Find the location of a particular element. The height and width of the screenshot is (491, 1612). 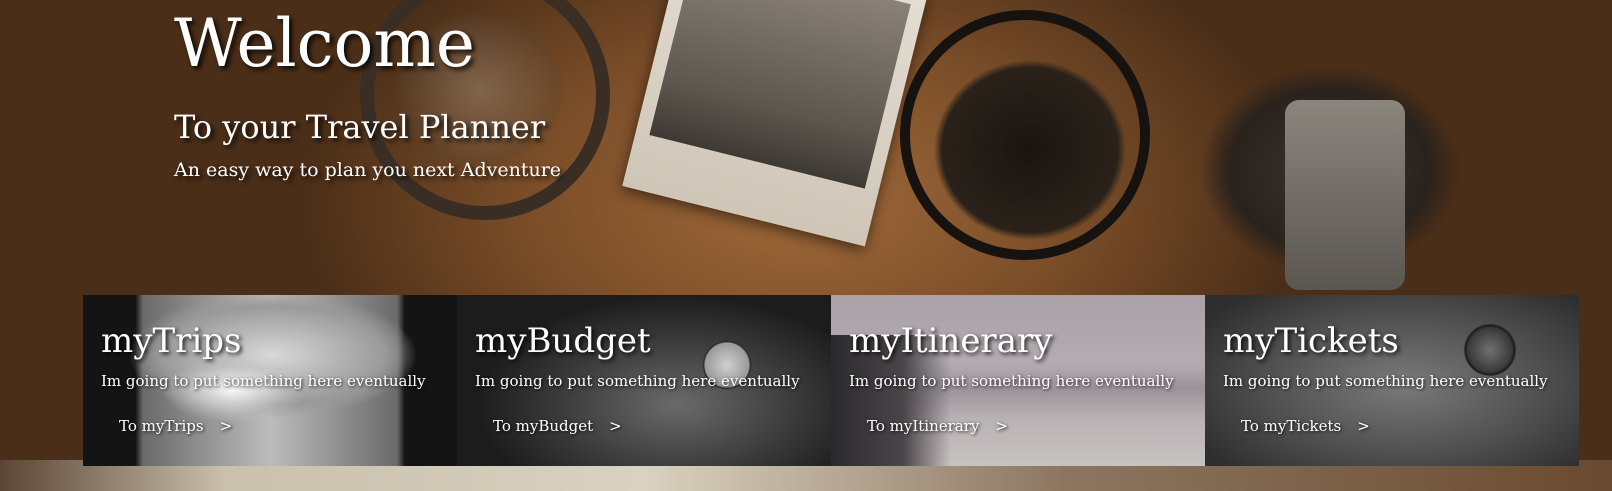

link-label: To myTickets is located at coordinates (1291, 426).